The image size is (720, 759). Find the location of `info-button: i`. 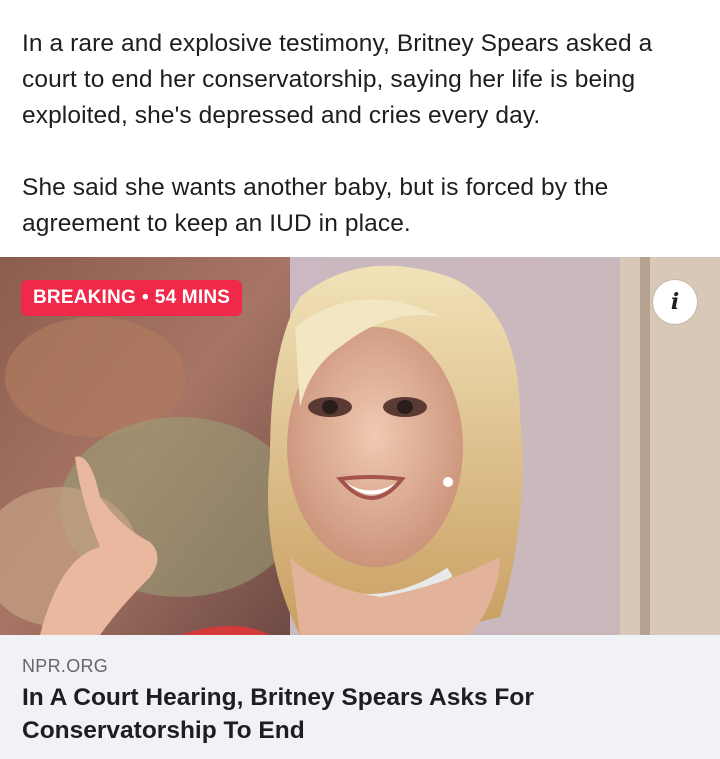

info-button: i is located at coordinates (675, 302).